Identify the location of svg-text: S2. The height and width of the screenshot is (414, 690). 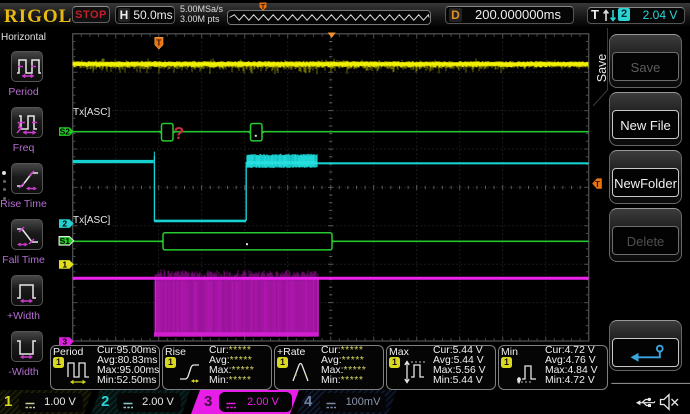
(65, 132).